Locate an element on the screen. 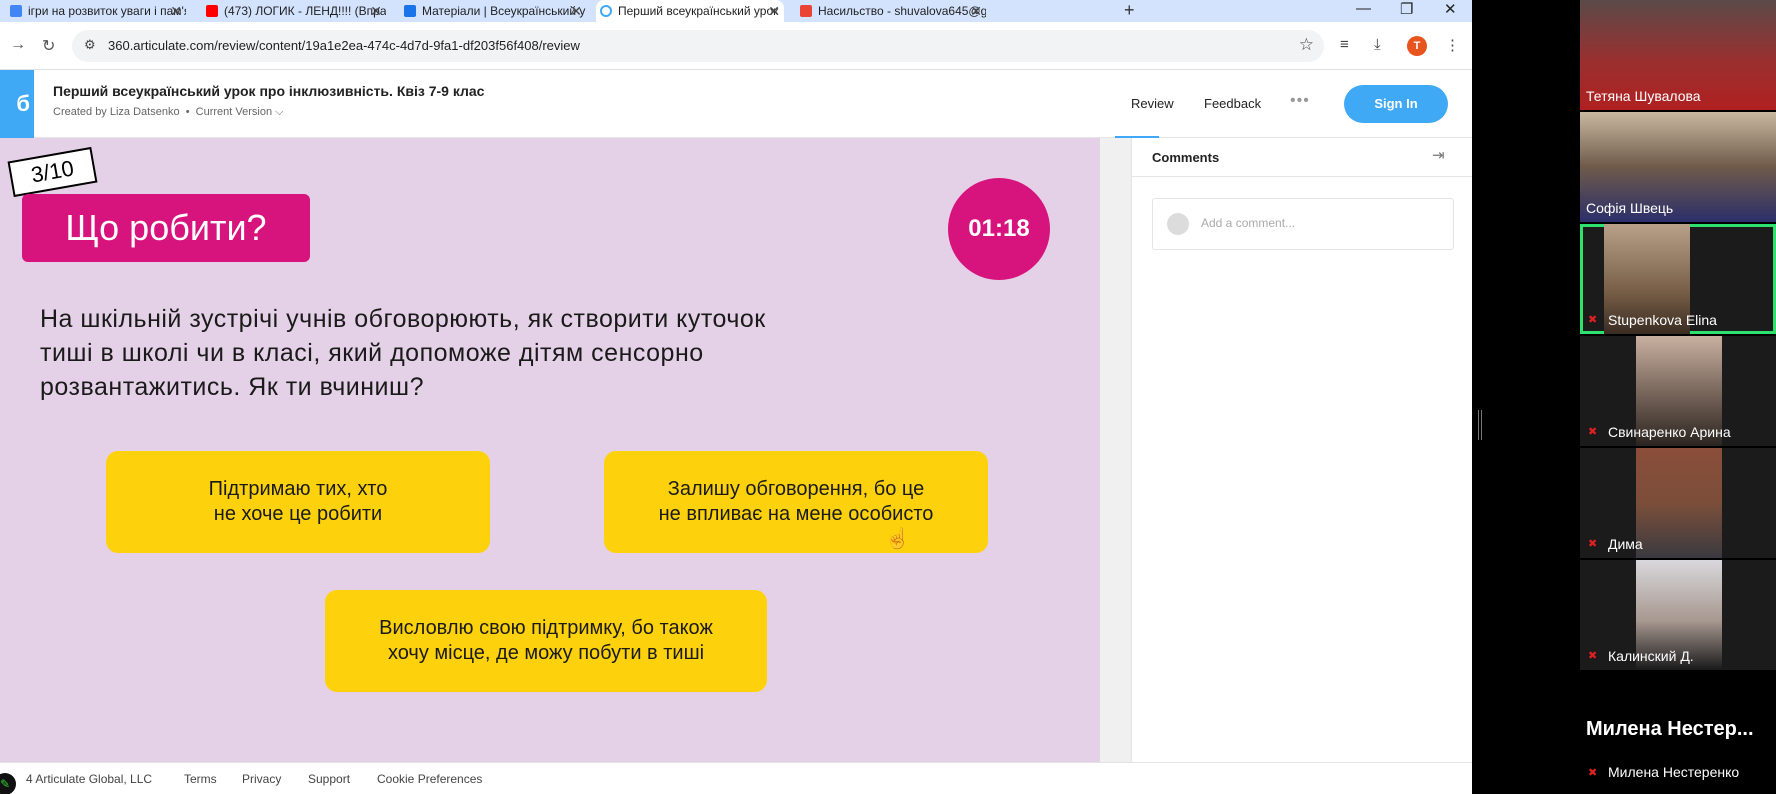 The height and width of the screenshot is (794, 1776). minimize-button: — is located at coordinates (1363, 8).